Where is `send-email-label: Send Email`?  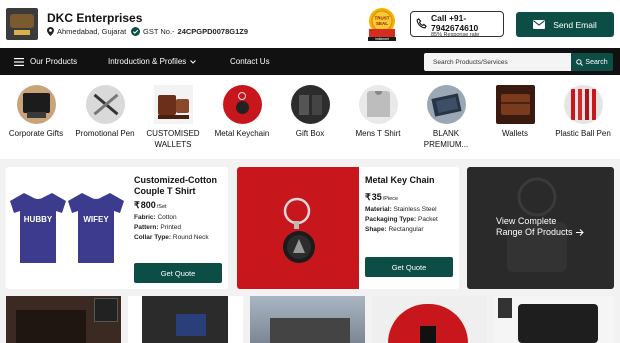 send-email-label: Send Email is located at coordinates (575, 24).